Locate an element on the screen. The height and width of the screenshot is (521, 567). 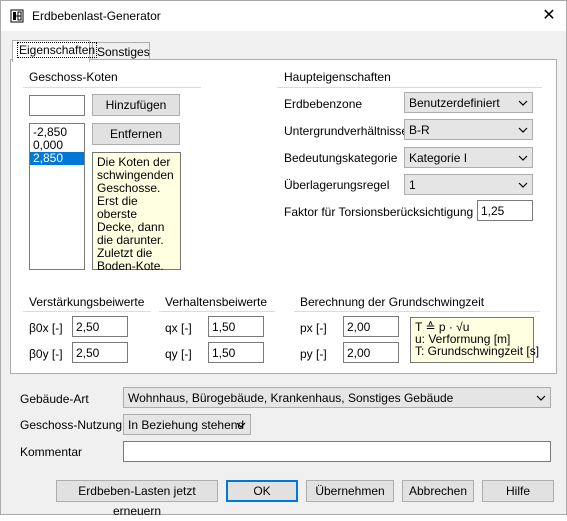
verstaerkung-divider is located at coordinates (87, 311).